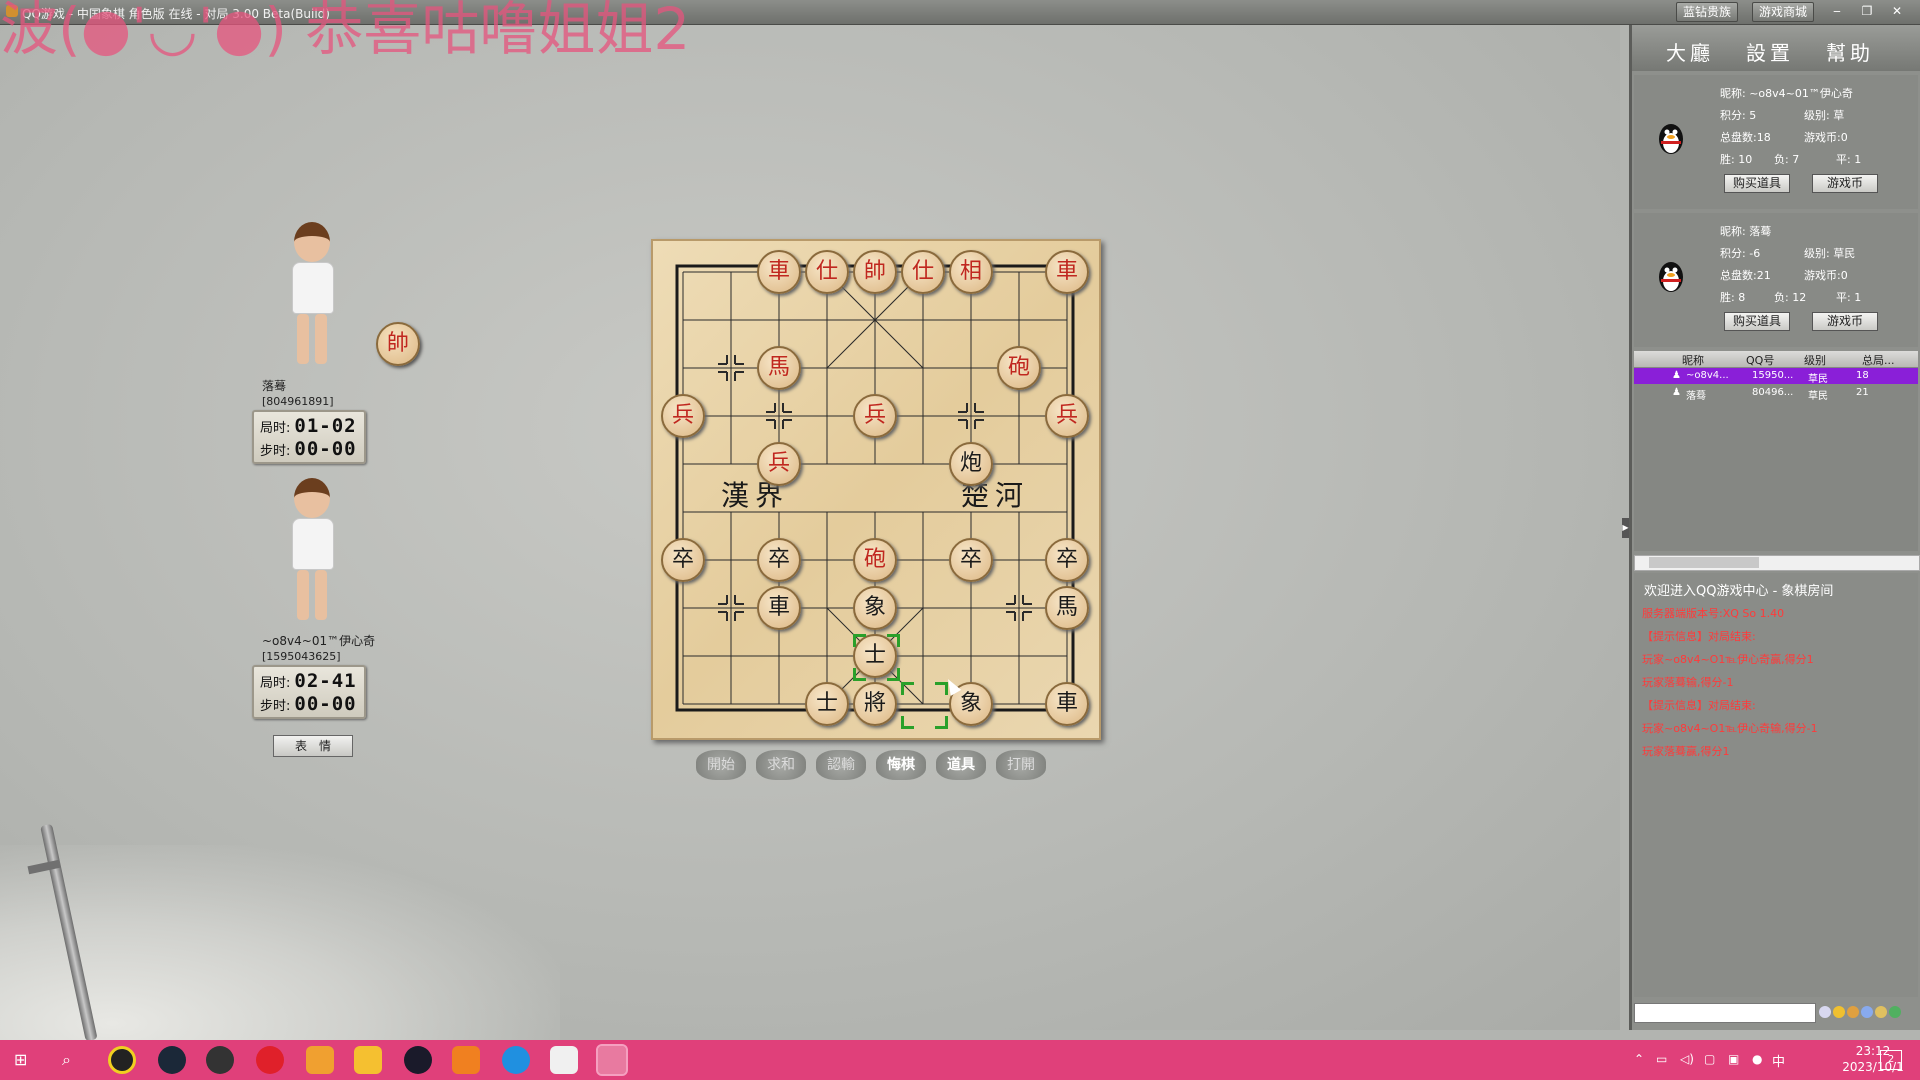 The height and width of the screenshot is (1080, 1920). I want to click on black-piece-18: 車, so click(779, 608).